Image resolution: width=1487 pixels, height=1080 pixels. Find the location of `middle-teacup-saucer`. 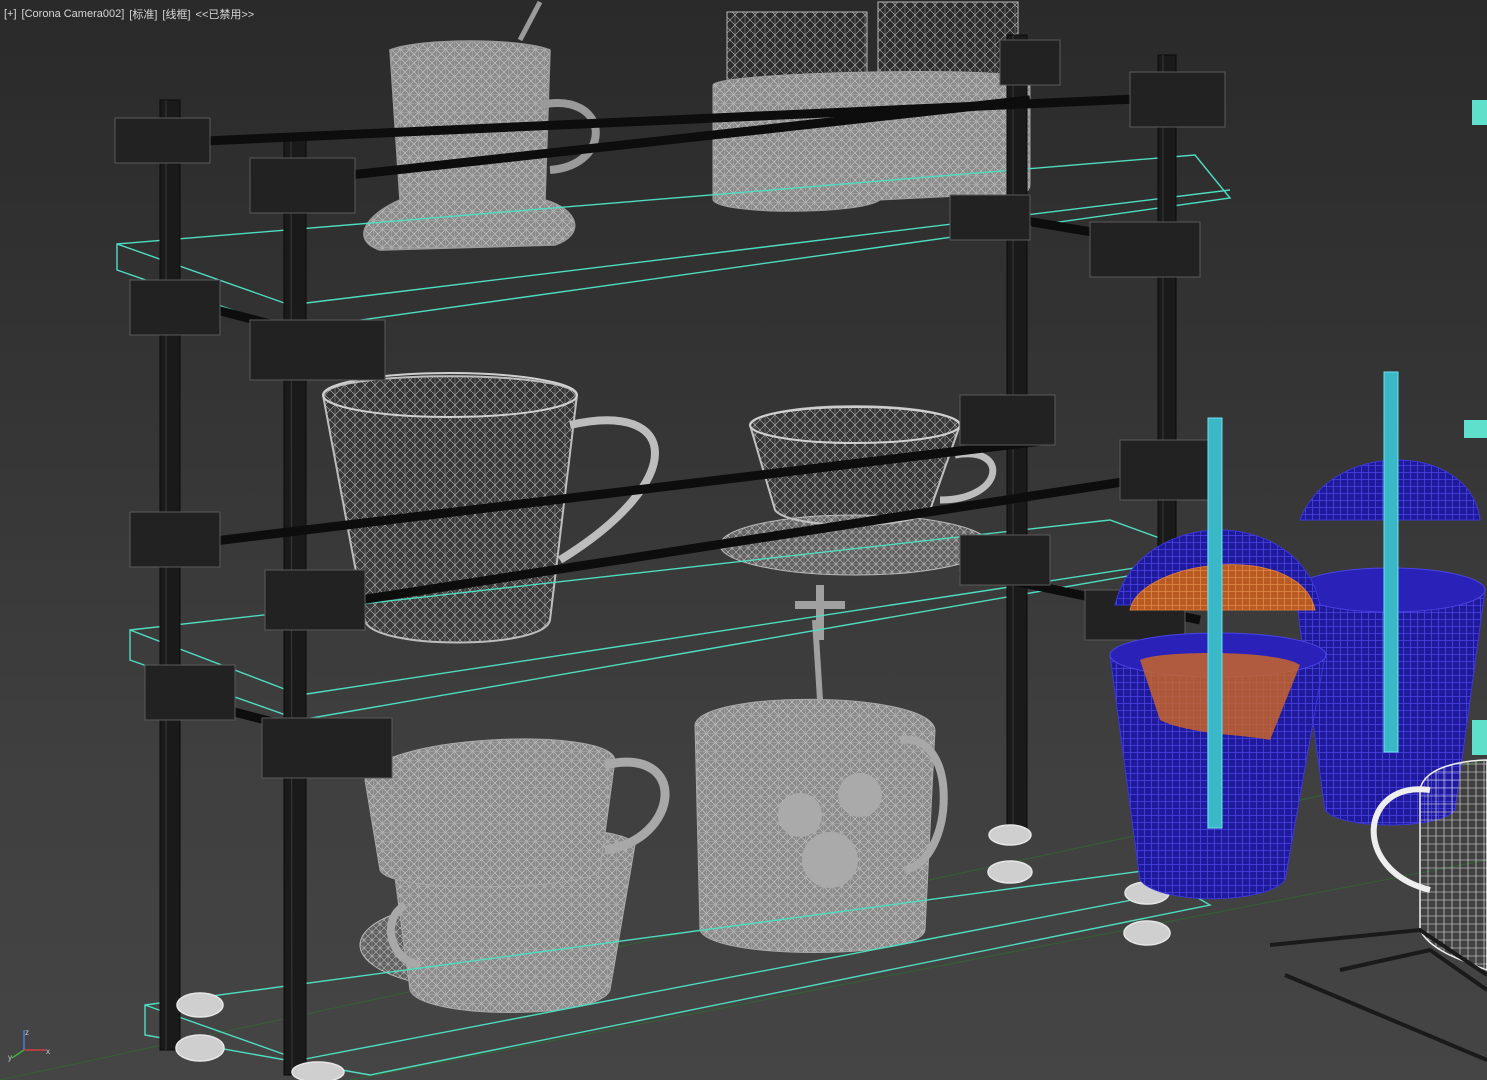

middle-teacup-saucer is located at coordinates (858, 490).